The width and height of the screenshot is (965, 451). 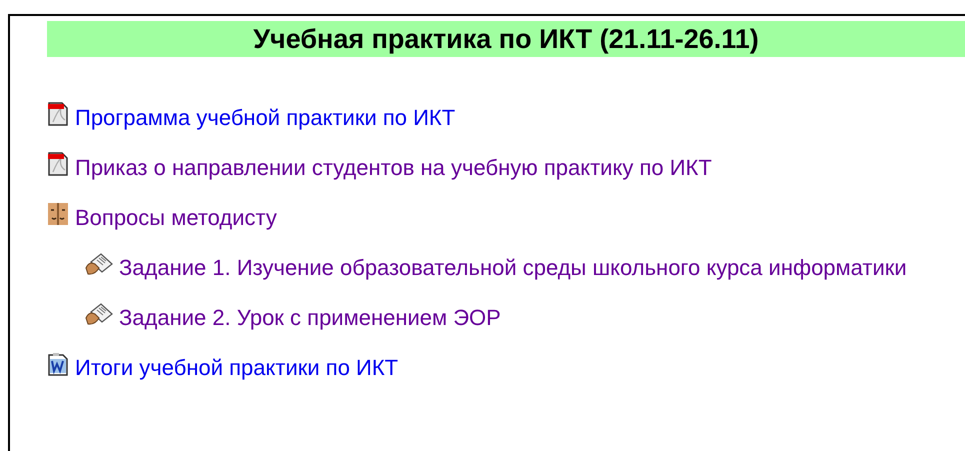 What do you see at coordinates (265, 118) in the screenshot?
I see `resource-link: Программа учебной практики по ИКТ` at bounding box center [265, 118].